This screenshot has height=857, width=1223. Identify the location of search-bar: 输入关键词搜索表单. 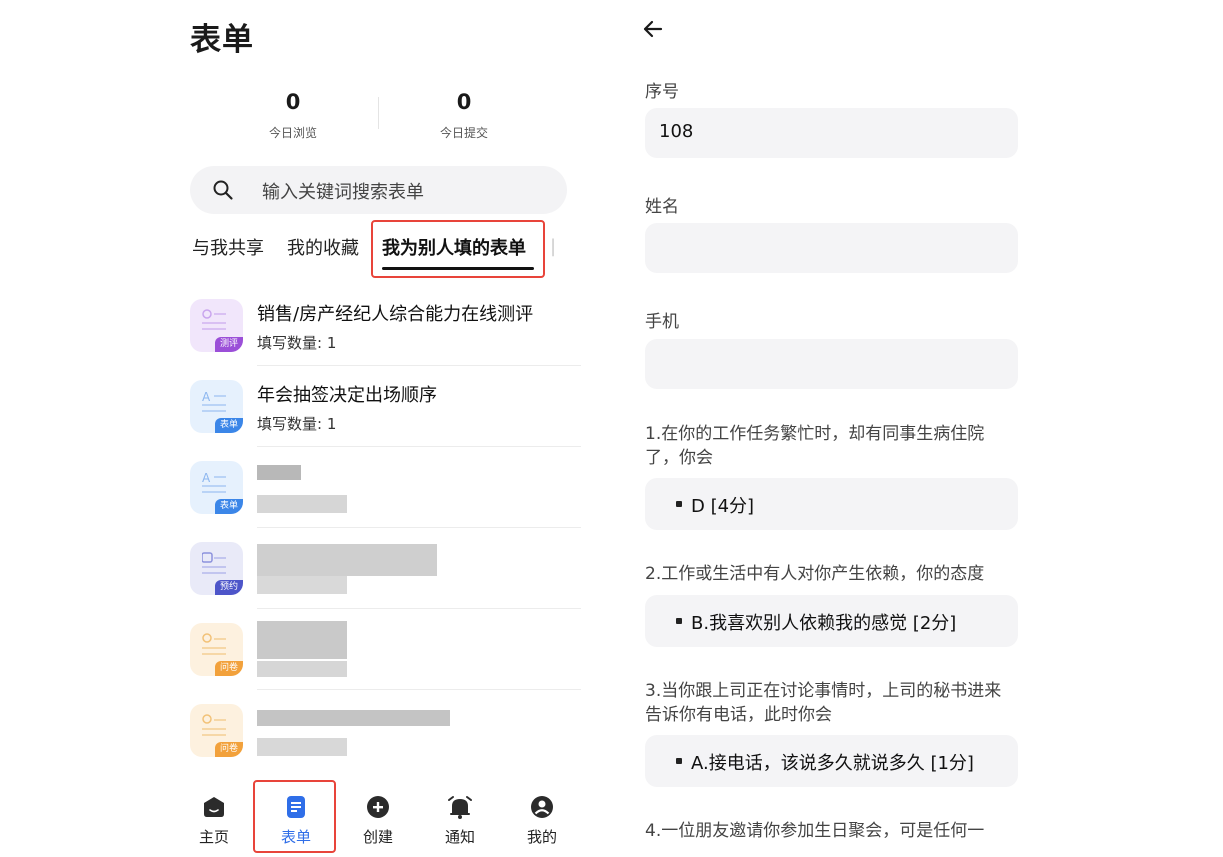
(378, 190).